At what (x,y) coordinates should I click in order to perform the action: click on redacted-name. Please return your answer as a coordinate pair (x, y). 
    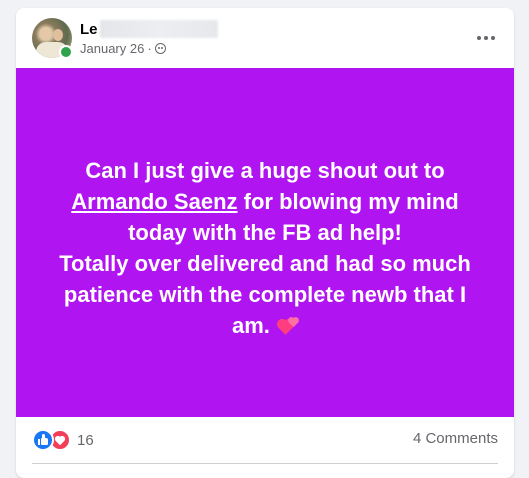
    Looking at the image, I should click on (158, 29).